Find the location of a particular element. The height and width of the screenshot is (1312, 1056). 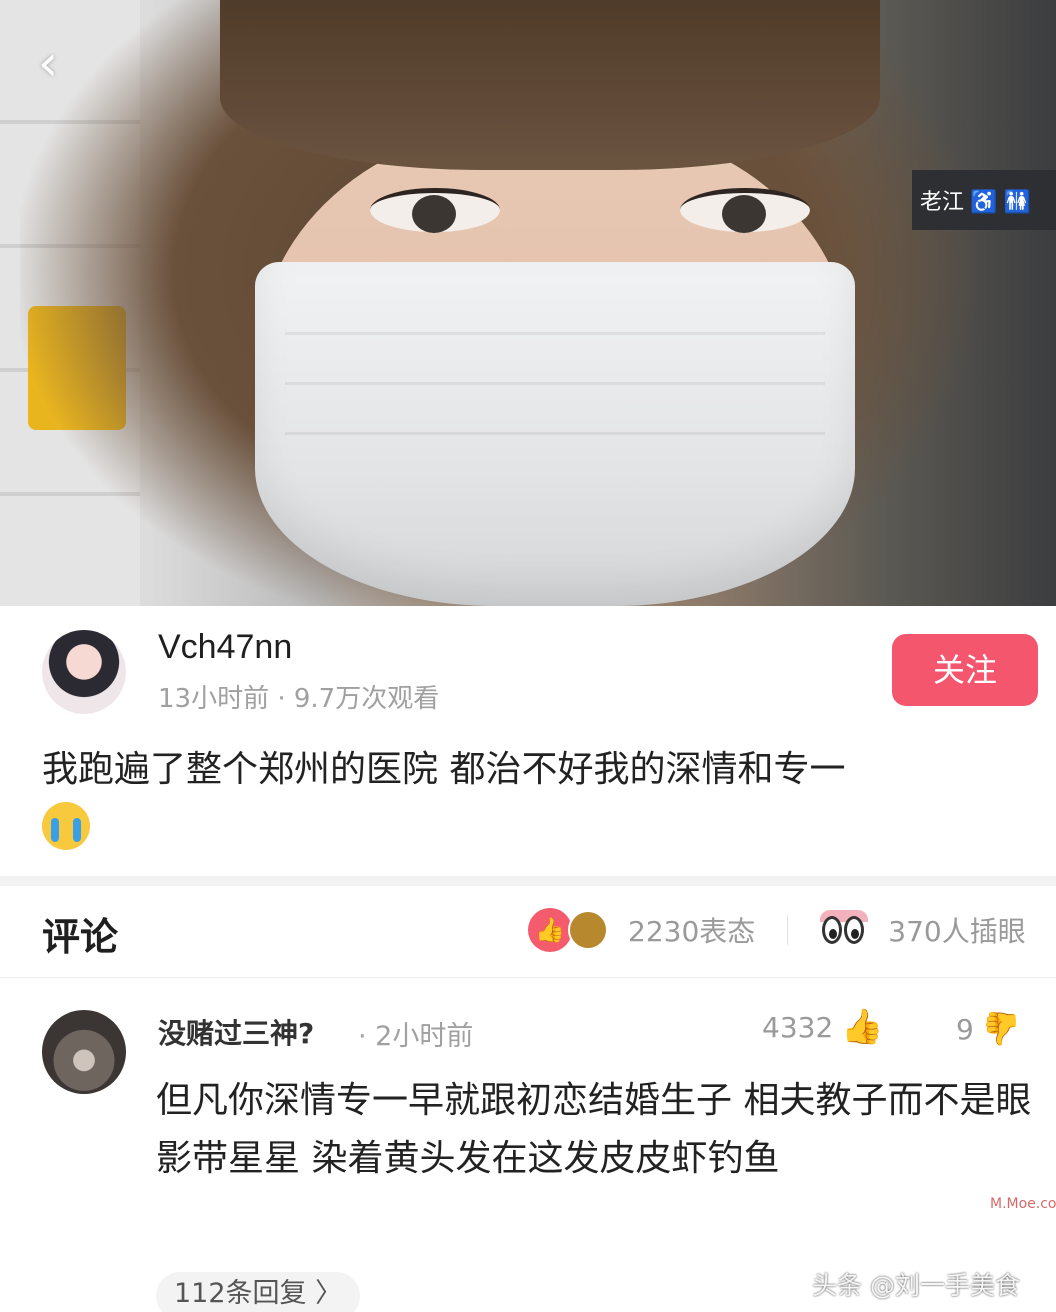

like-reaction-icon: 👍 is located at coordinates (550, 930).